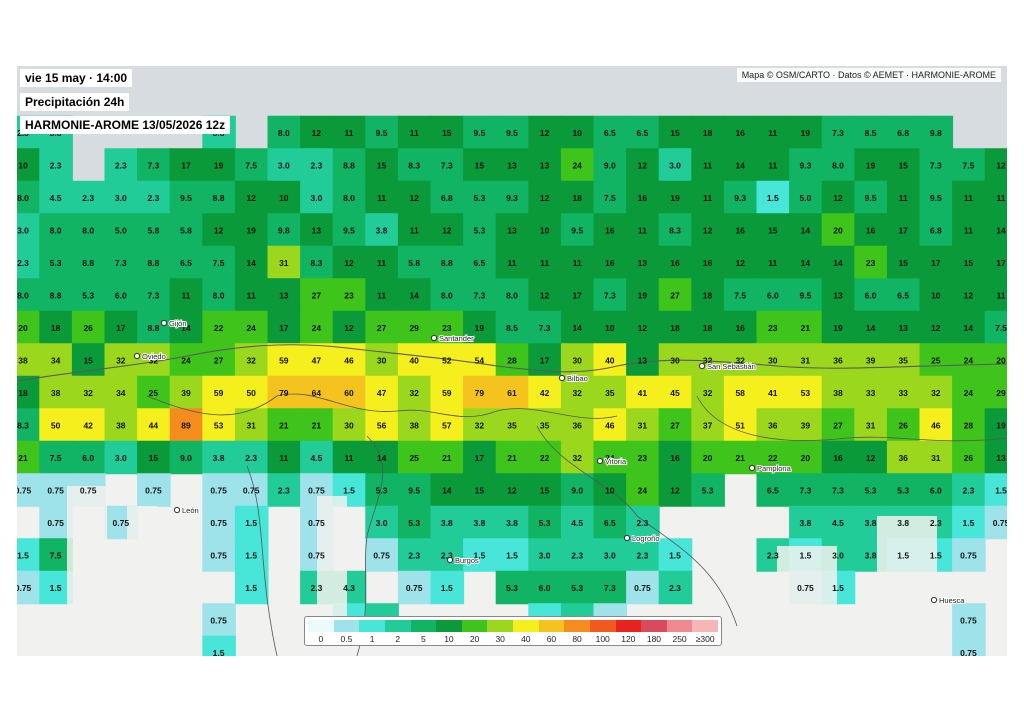 Image resolution: width=1024 pixels, height=720 pixels. What do you see at coordinates (449, 639) in the screenshot?
I see `legend-label: 10` at bounding box center [449, 639].